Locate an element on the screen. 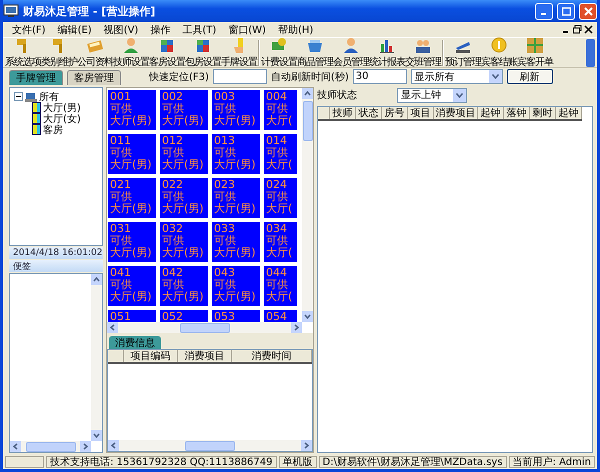  column-header: 剩时 is located at coordinates (543, 113).